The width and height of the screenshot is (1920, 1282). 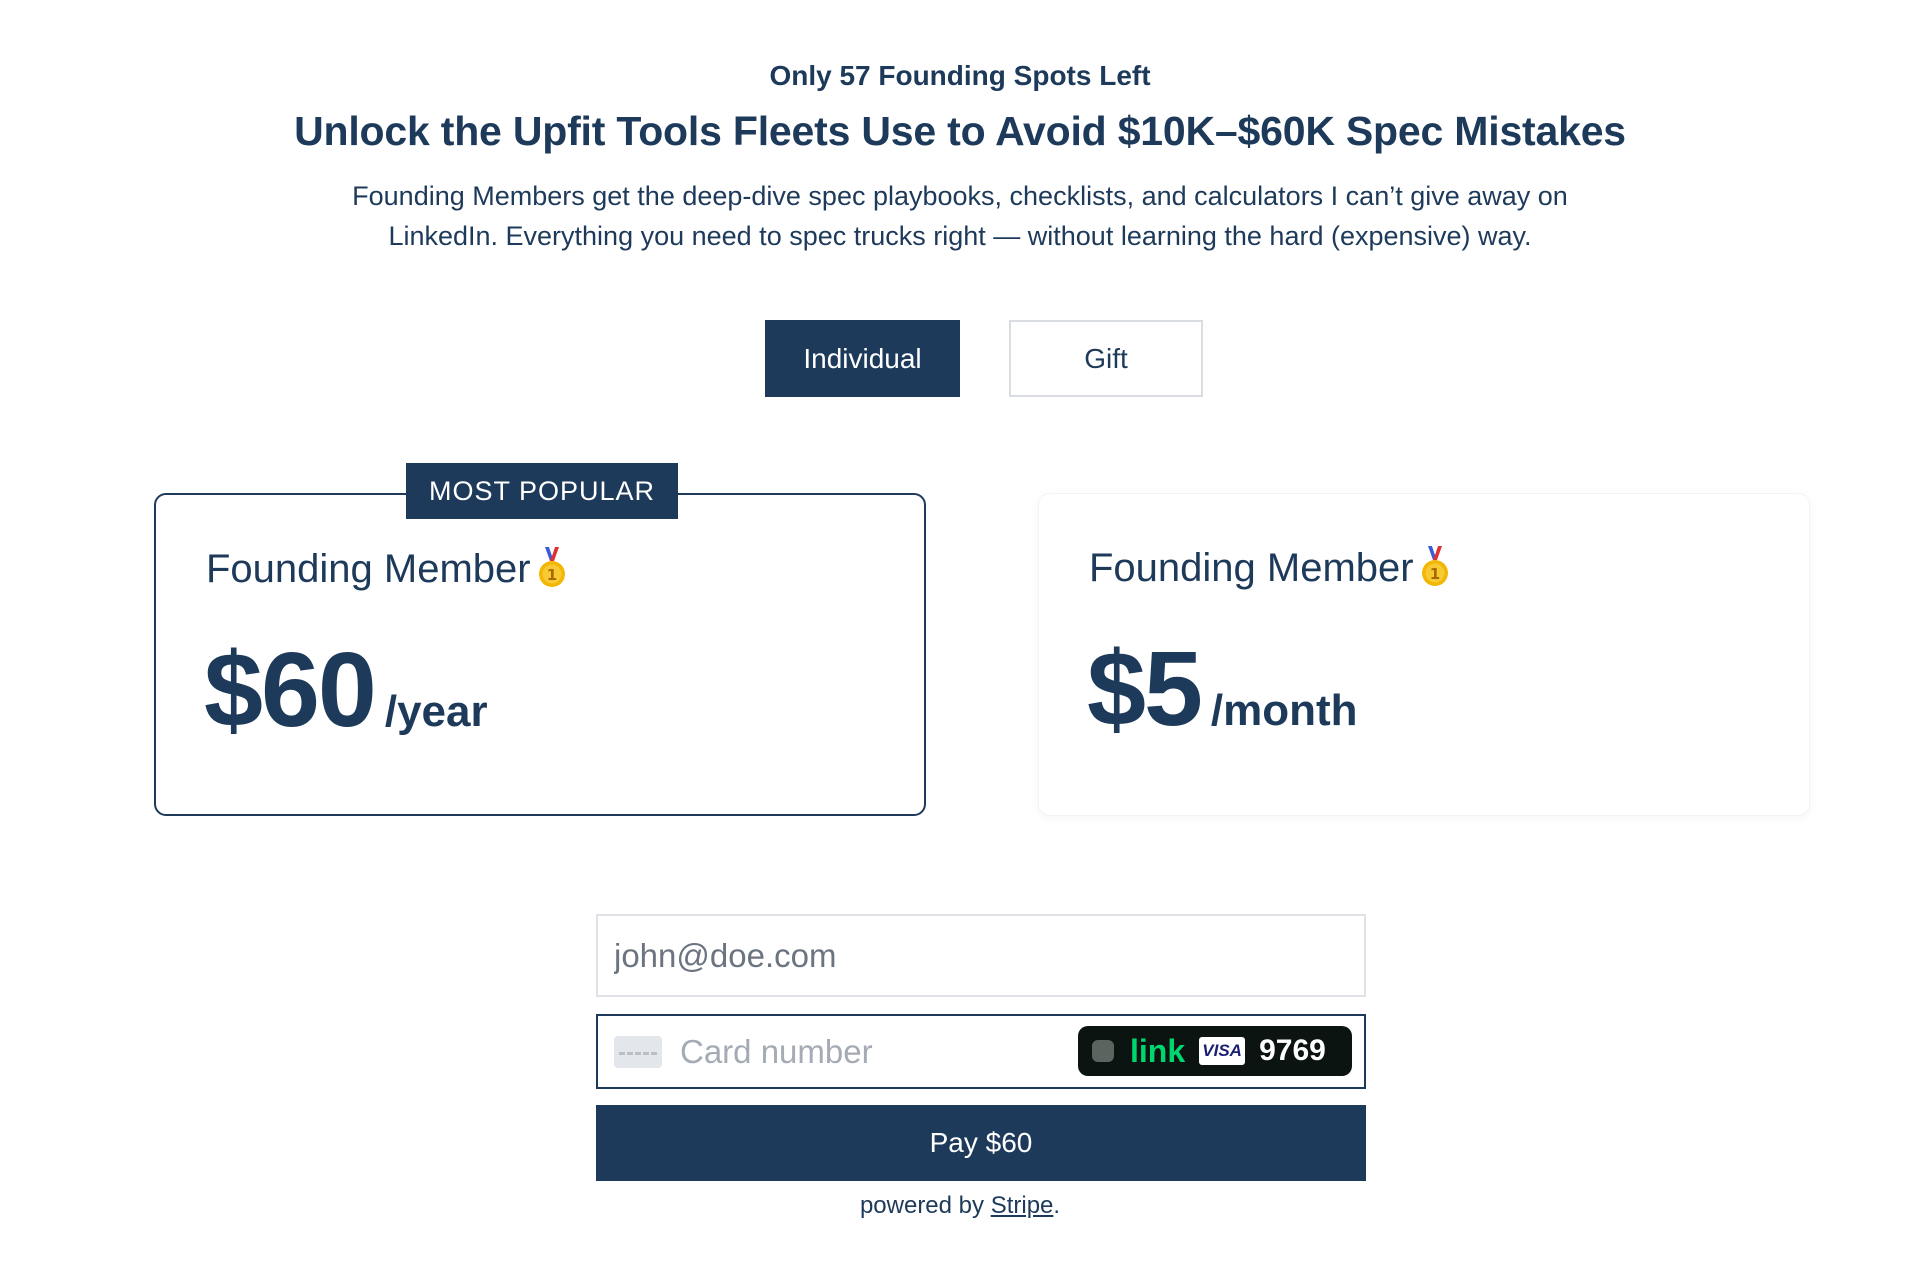 I want to click on powered-by-stripe: powered by Stripe., so click(x=960, y=1206).